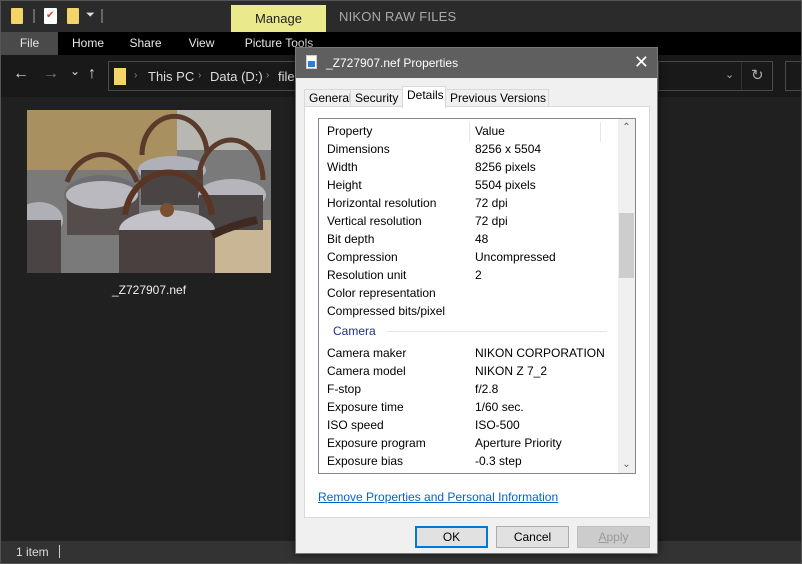 Image resolution: width=802 pixels, height=564 pixels. Describe the element at coordinates (311, 62) in the screenshot. I see `image-file-icon` at that location.